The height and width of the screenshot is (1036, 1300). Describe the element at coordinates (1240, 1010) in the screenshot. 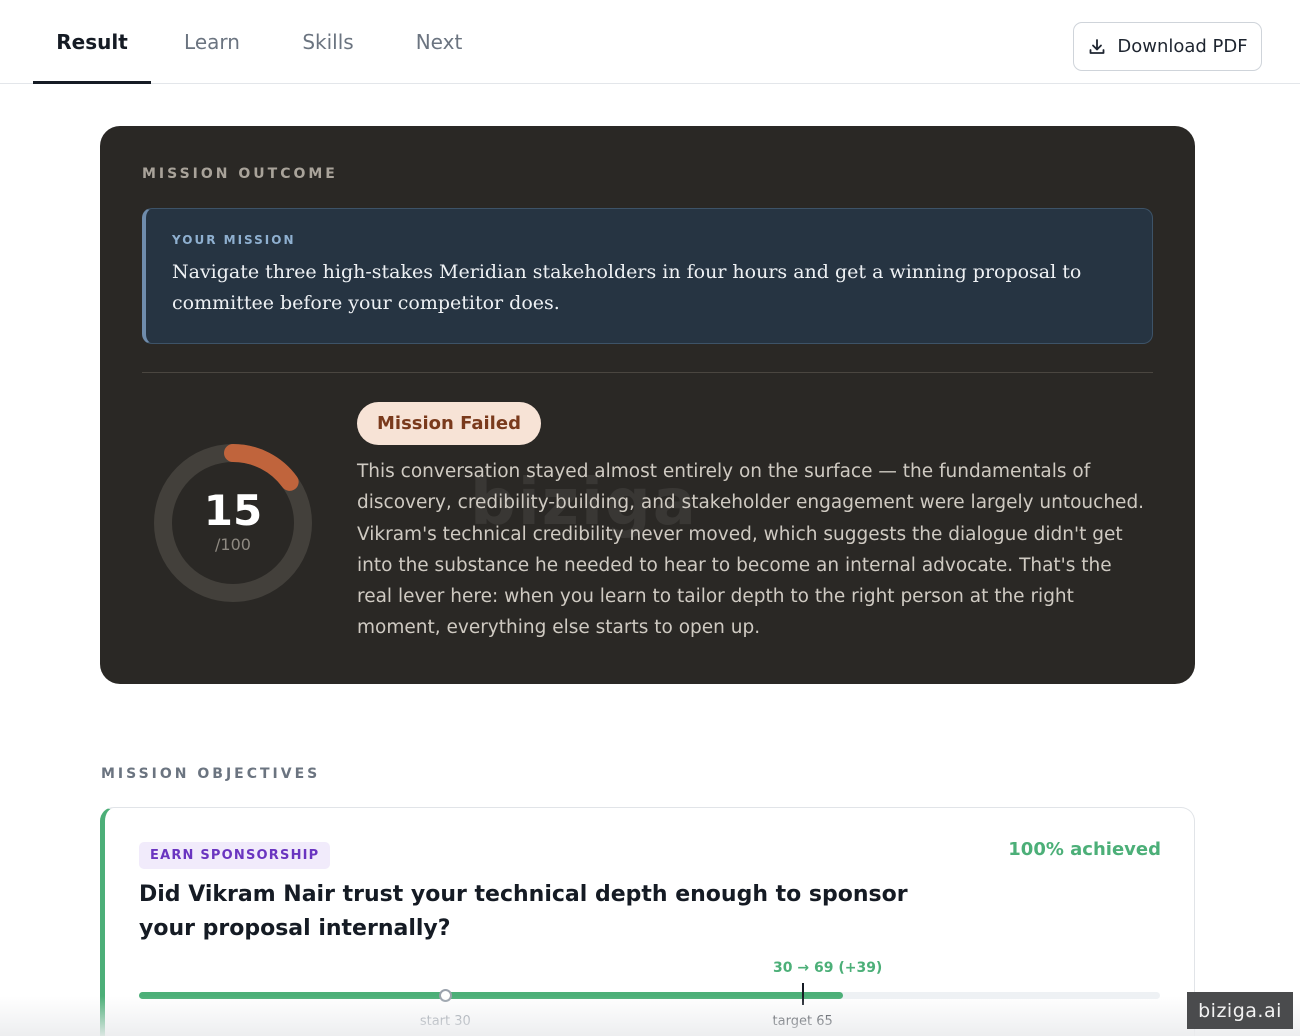

I see `biziga-brand-badge: biziga.ai` at that location.